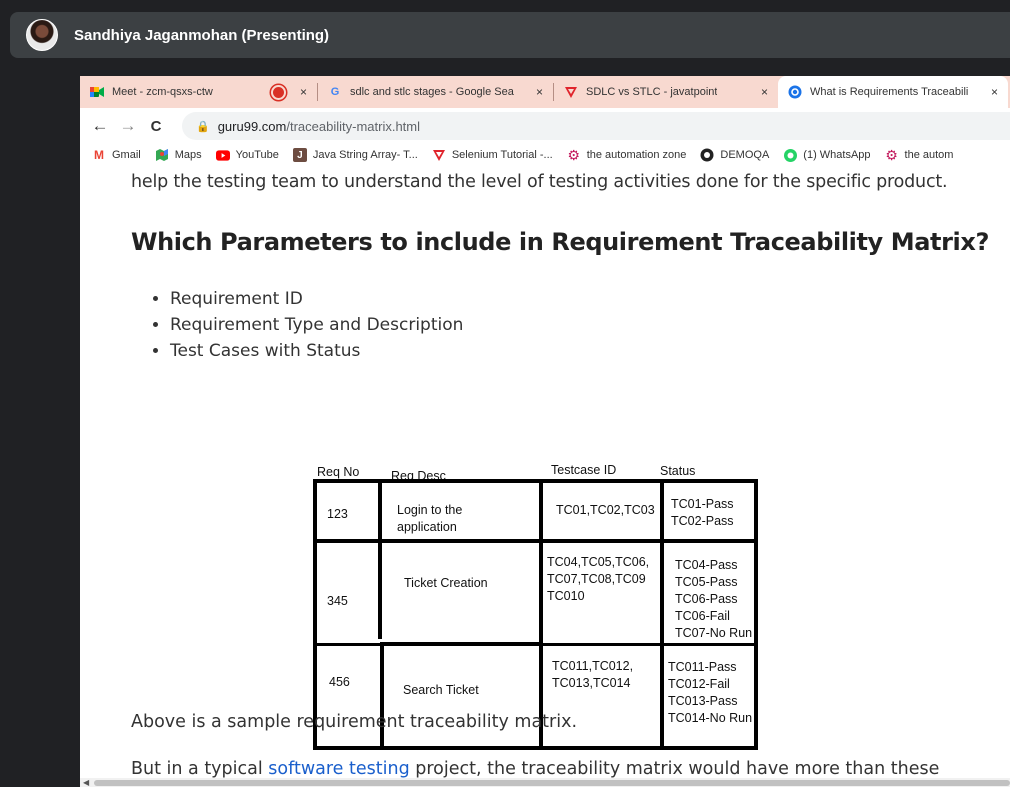 Image resolution: width=1010 pixels, height=787 pixels. Describe the element at coordinates (339, 682) in the screenshot. I see `req-no: 456` at that location.